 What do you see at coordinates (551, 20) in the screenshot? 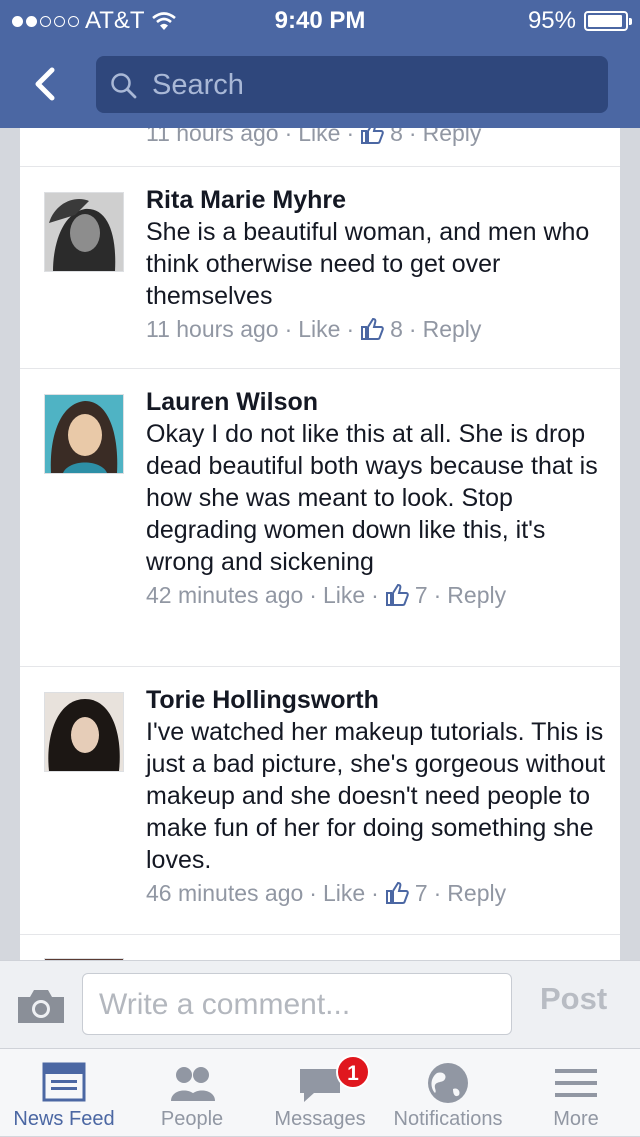
I see `battery-percent: 95%` at bounding box center [551, 20].